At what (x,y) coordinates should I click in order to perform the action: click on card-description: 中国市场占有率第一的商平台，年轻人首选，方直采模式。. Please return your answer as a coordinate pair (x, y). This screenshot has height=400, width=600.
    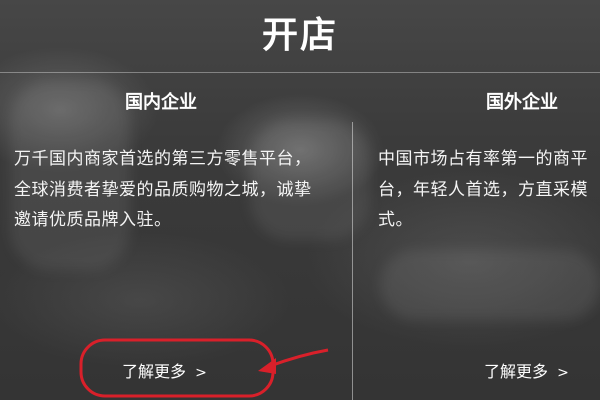
    Looking at the image, I should click on (483, 189).